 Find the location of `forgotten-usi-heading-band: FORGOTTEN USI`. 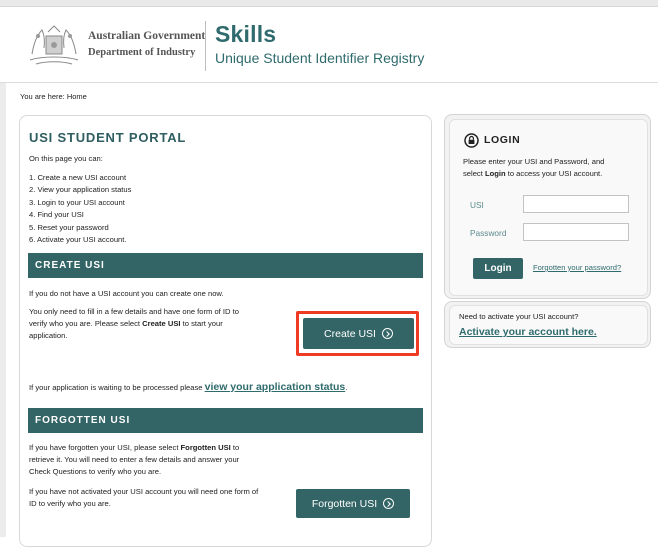

forgotten-usi-heading-band: FORGOTTEN USI is located at coordinates (225, 420).